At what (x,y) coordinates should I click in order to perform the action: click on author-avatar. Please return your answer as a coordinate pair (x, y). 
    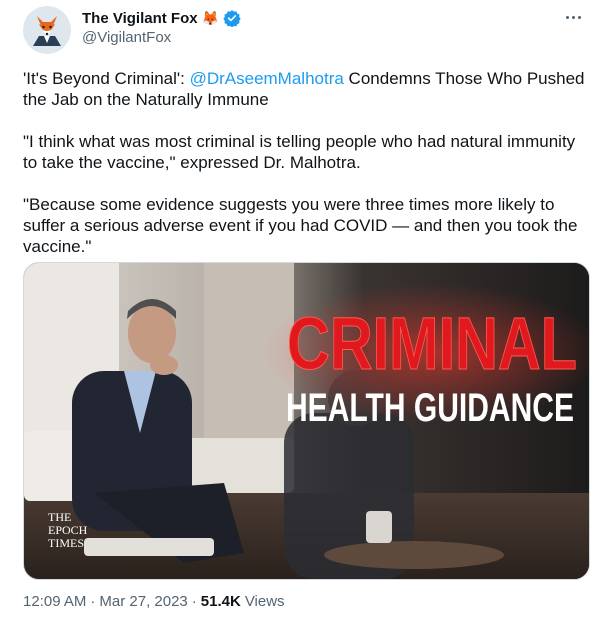
    Looking at the image, I should click on (47, 30).